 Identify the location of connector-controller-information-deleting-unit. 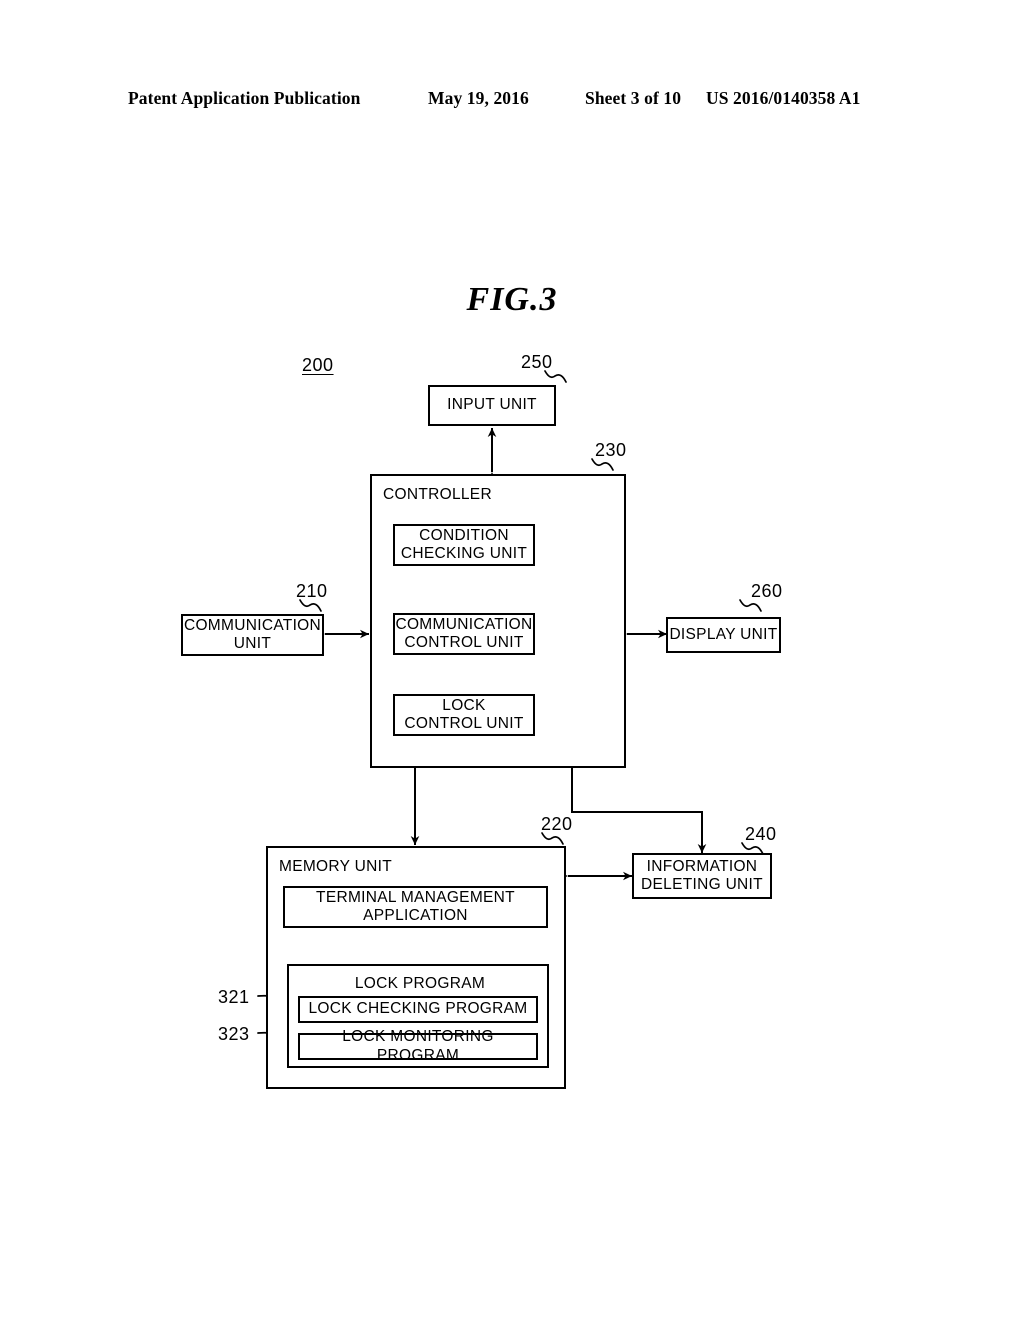
(637, 806).